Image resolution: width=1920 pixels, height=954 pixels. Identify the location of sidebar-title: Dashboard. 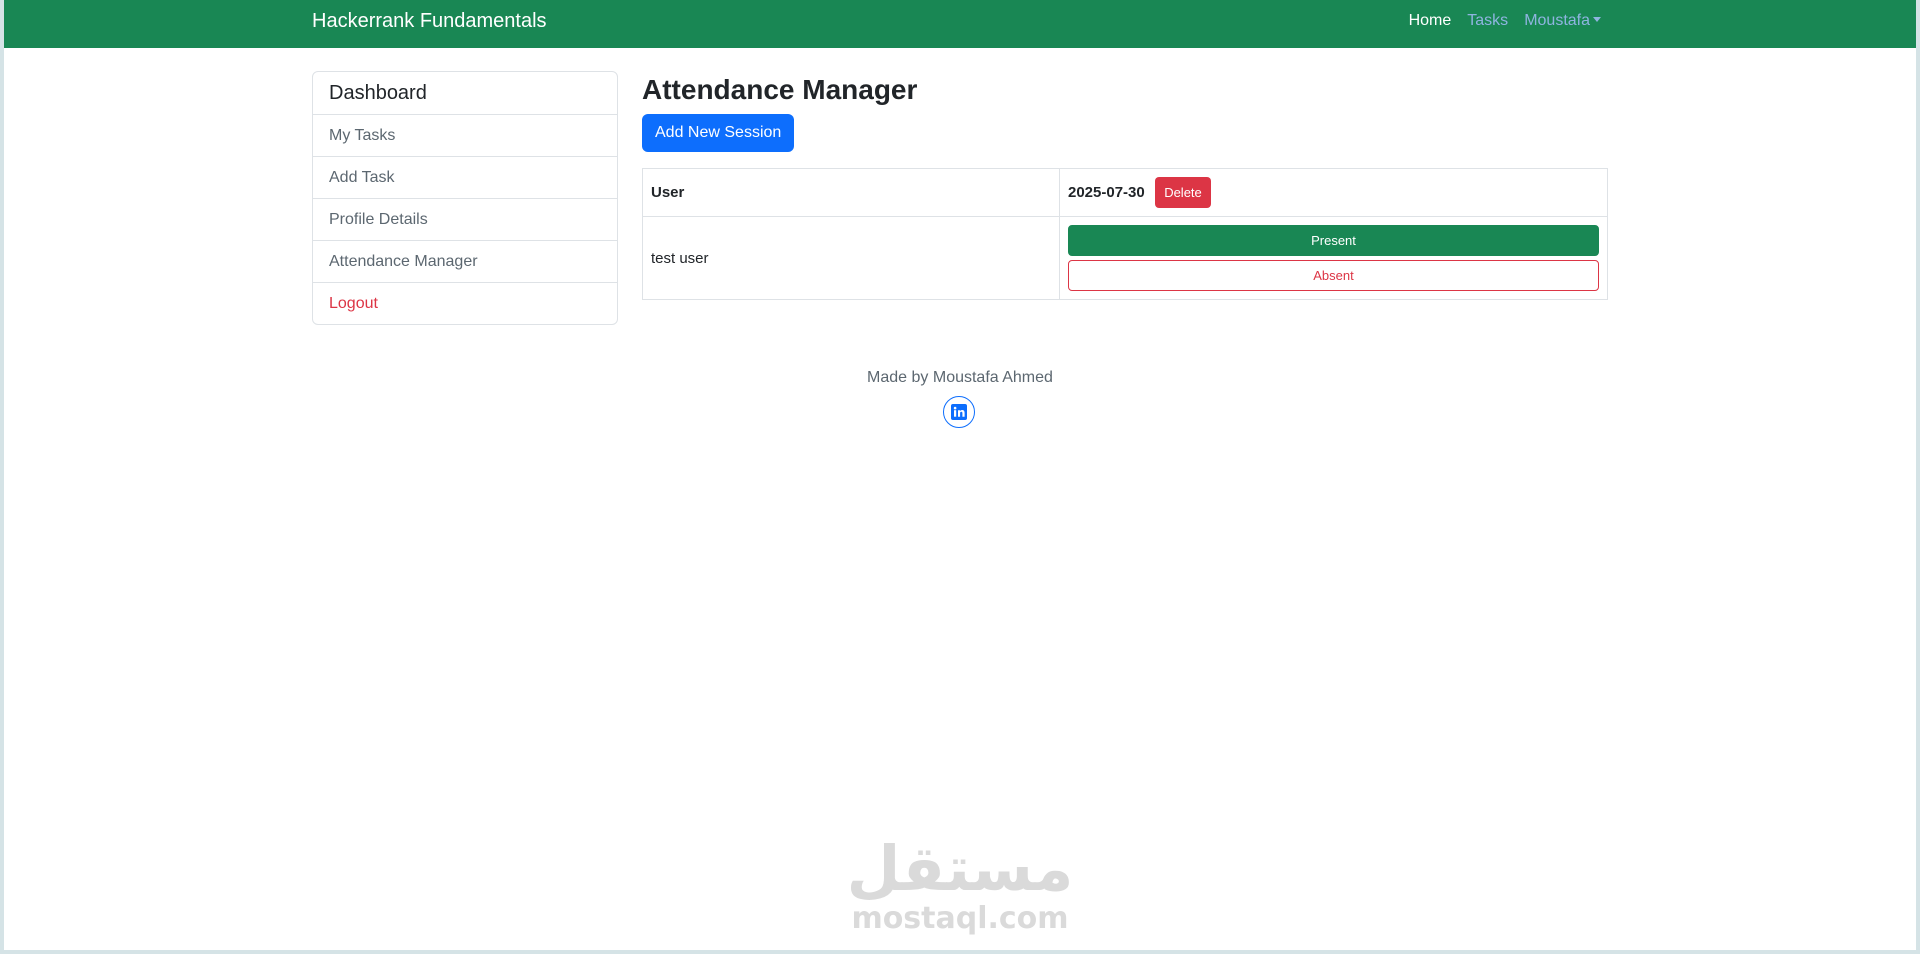
(465, 93).